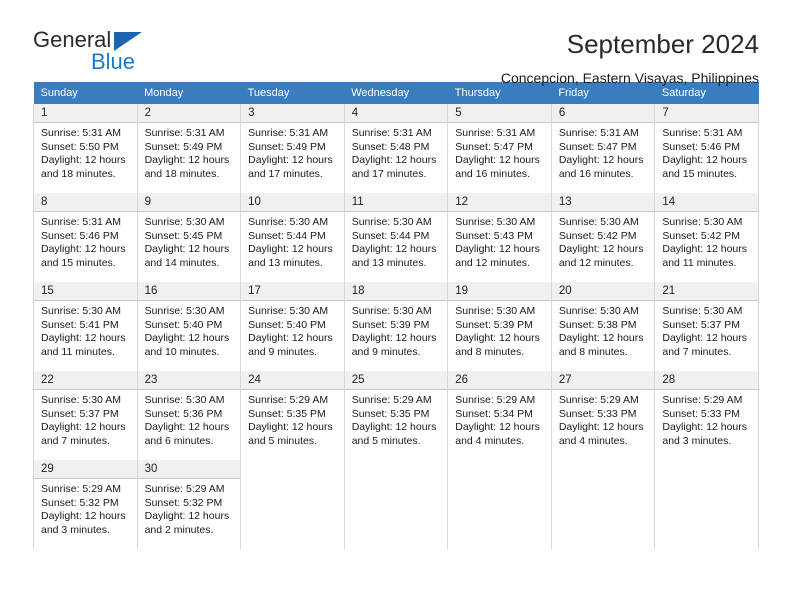  I want to click on day-number: 14, so click(706, 202).